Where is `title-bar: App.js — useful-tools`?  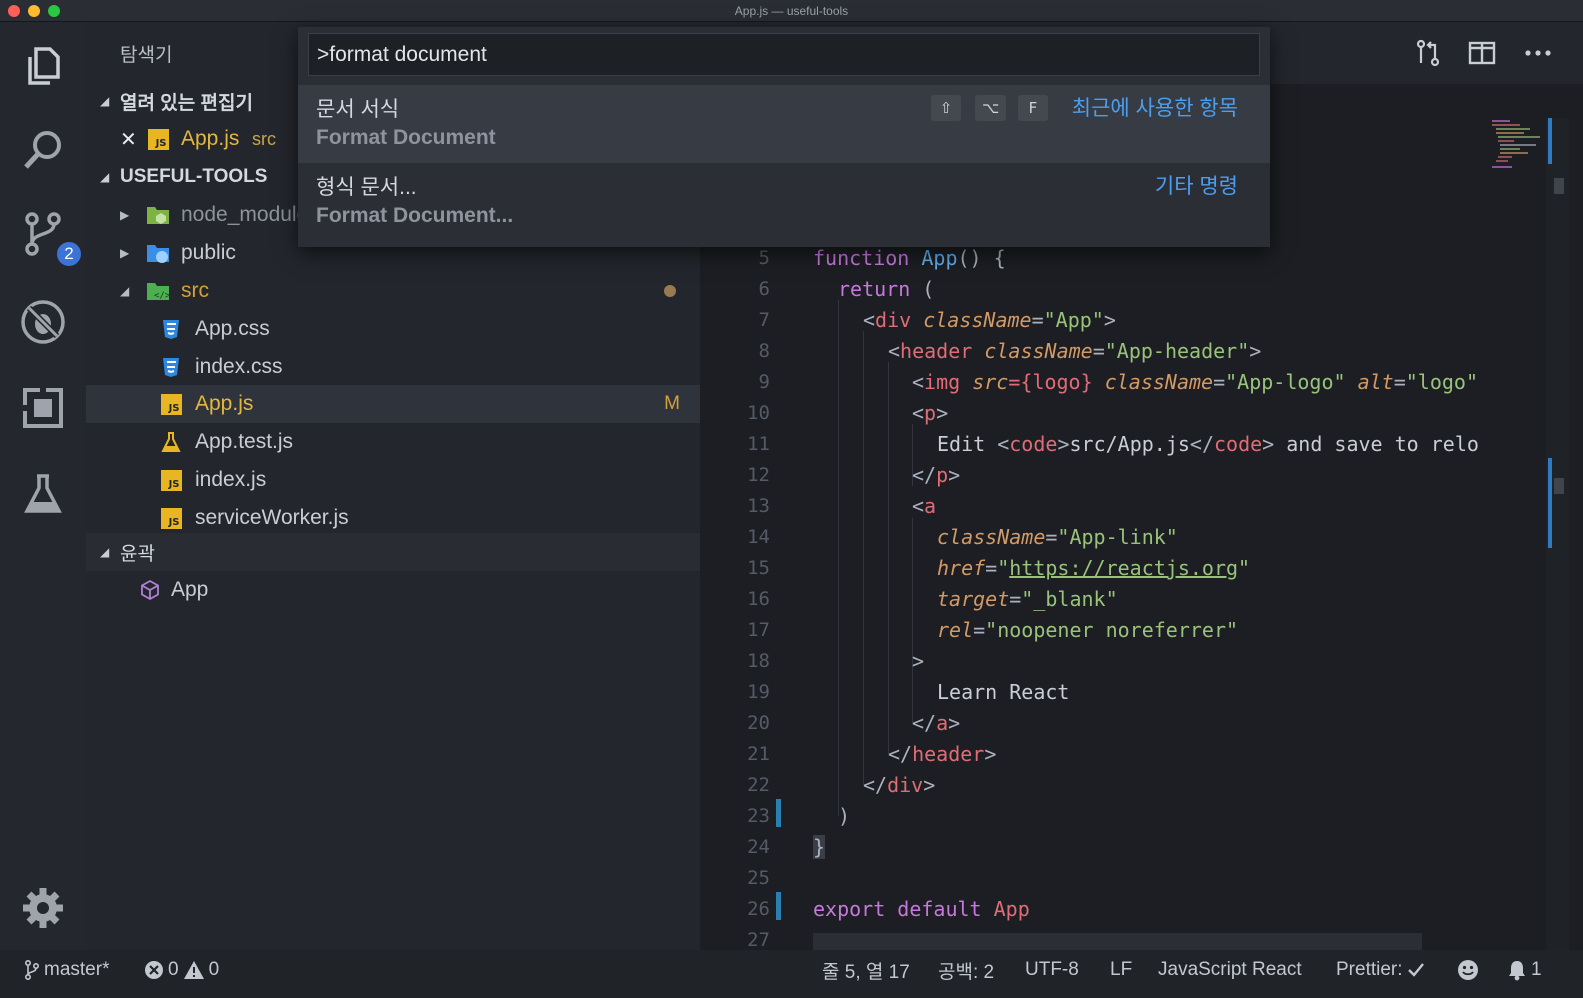
title-bar: App.js — useful-tools is located at coordinates (791, 11).